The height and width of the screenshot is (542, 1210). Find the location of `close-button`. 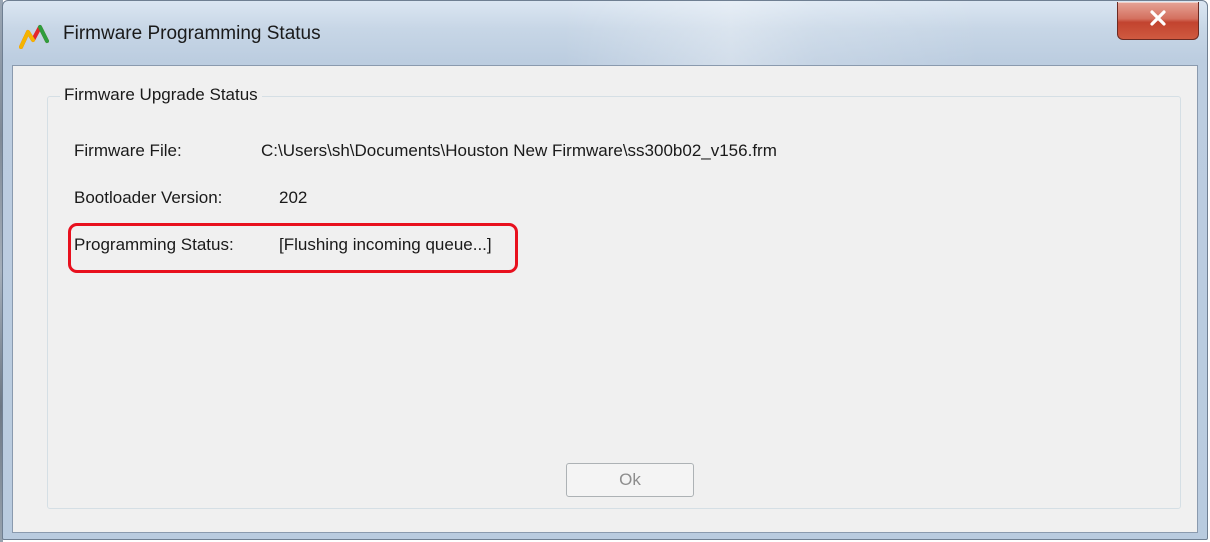

close-button is located at coordinates (1158, 21).